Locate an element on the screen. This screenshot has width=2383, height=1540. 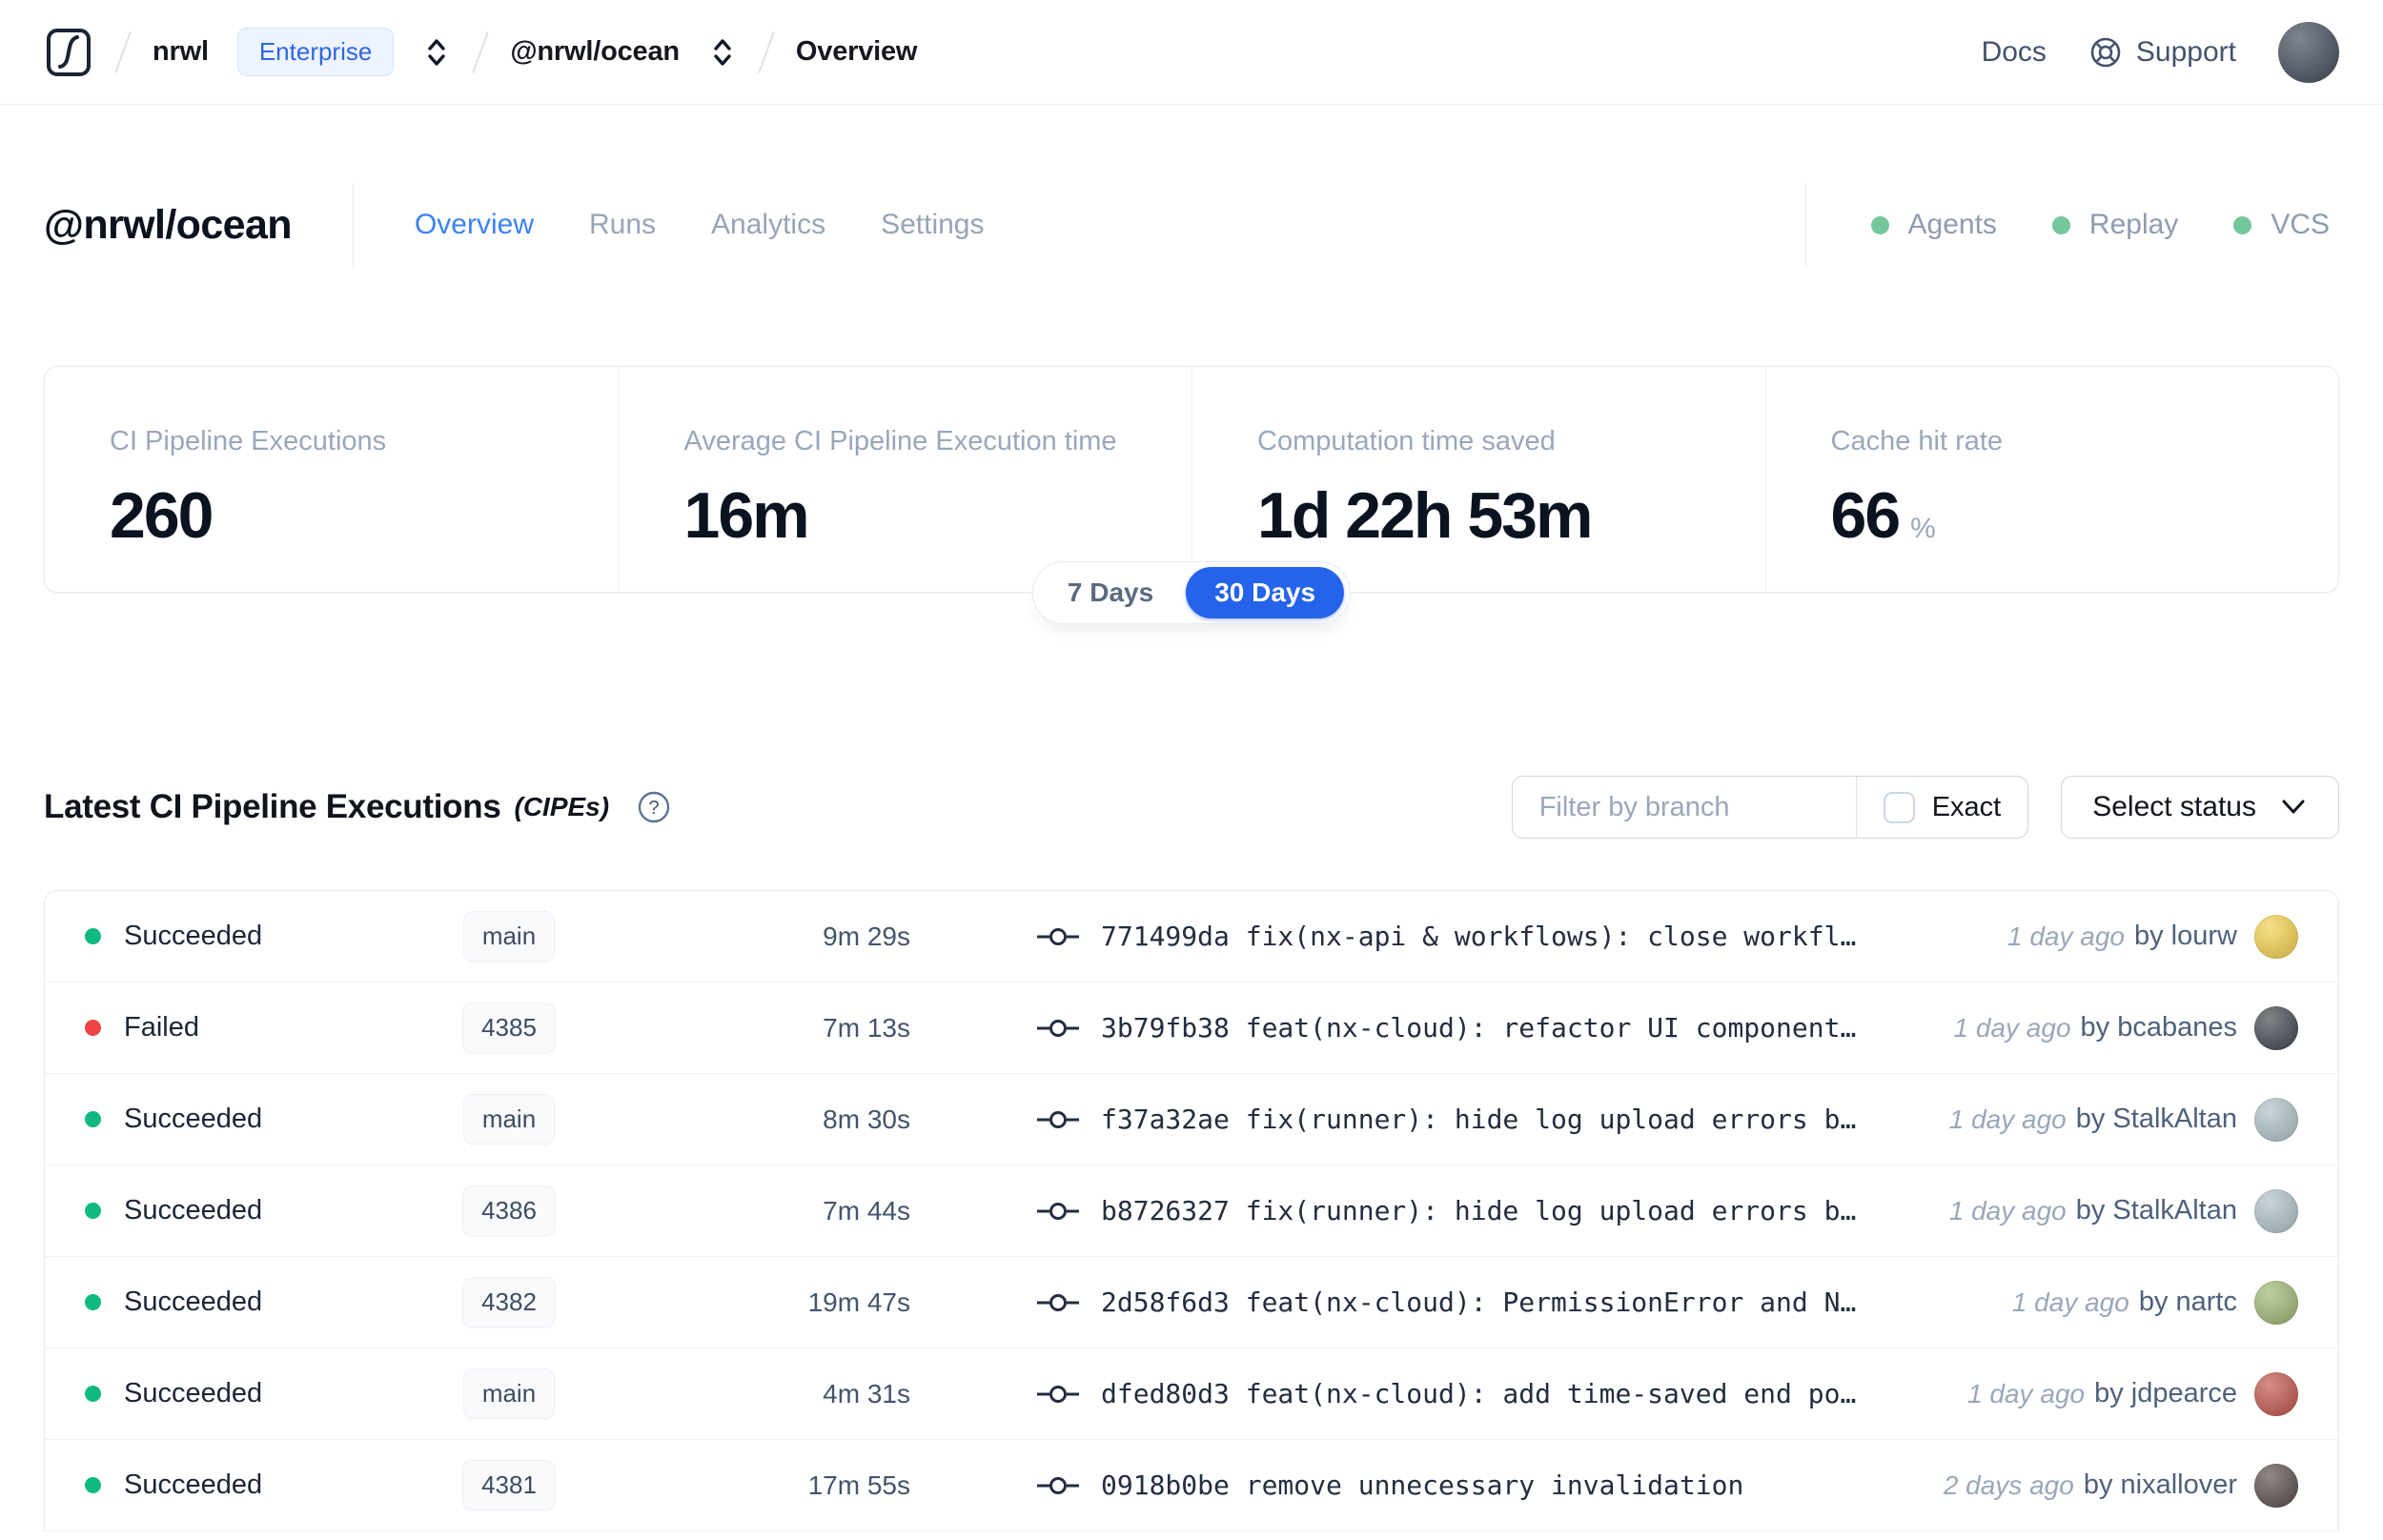
org-switcher-chevrons-icon is located at coordinates (437, 52).